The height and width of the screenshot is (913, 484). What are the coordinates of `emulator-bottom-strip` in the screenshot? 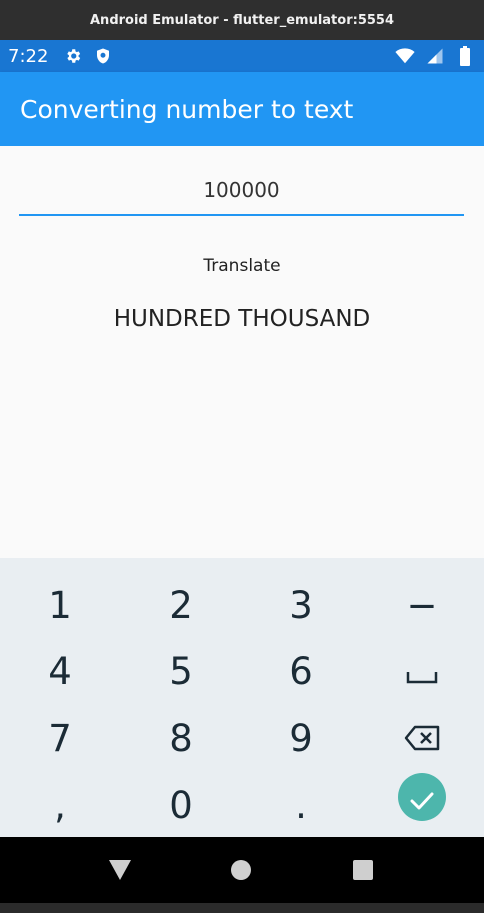 It's located at (242, 908).